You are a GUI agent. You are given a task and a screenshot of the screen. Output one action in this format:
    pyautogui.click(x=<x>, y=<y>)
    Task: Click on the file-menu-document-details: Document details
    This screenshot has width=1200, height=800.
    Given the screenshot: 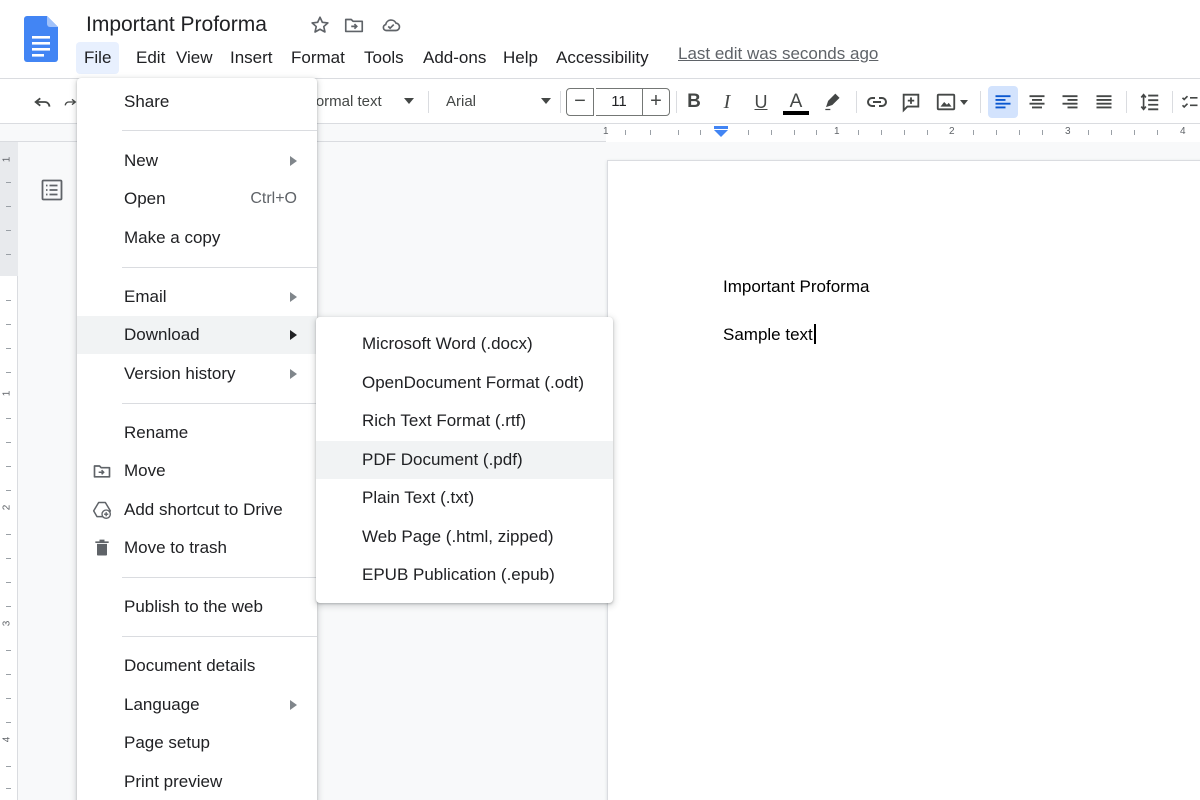 What is the action you would take?
    pyautogui.click(x=197, y=666)
    